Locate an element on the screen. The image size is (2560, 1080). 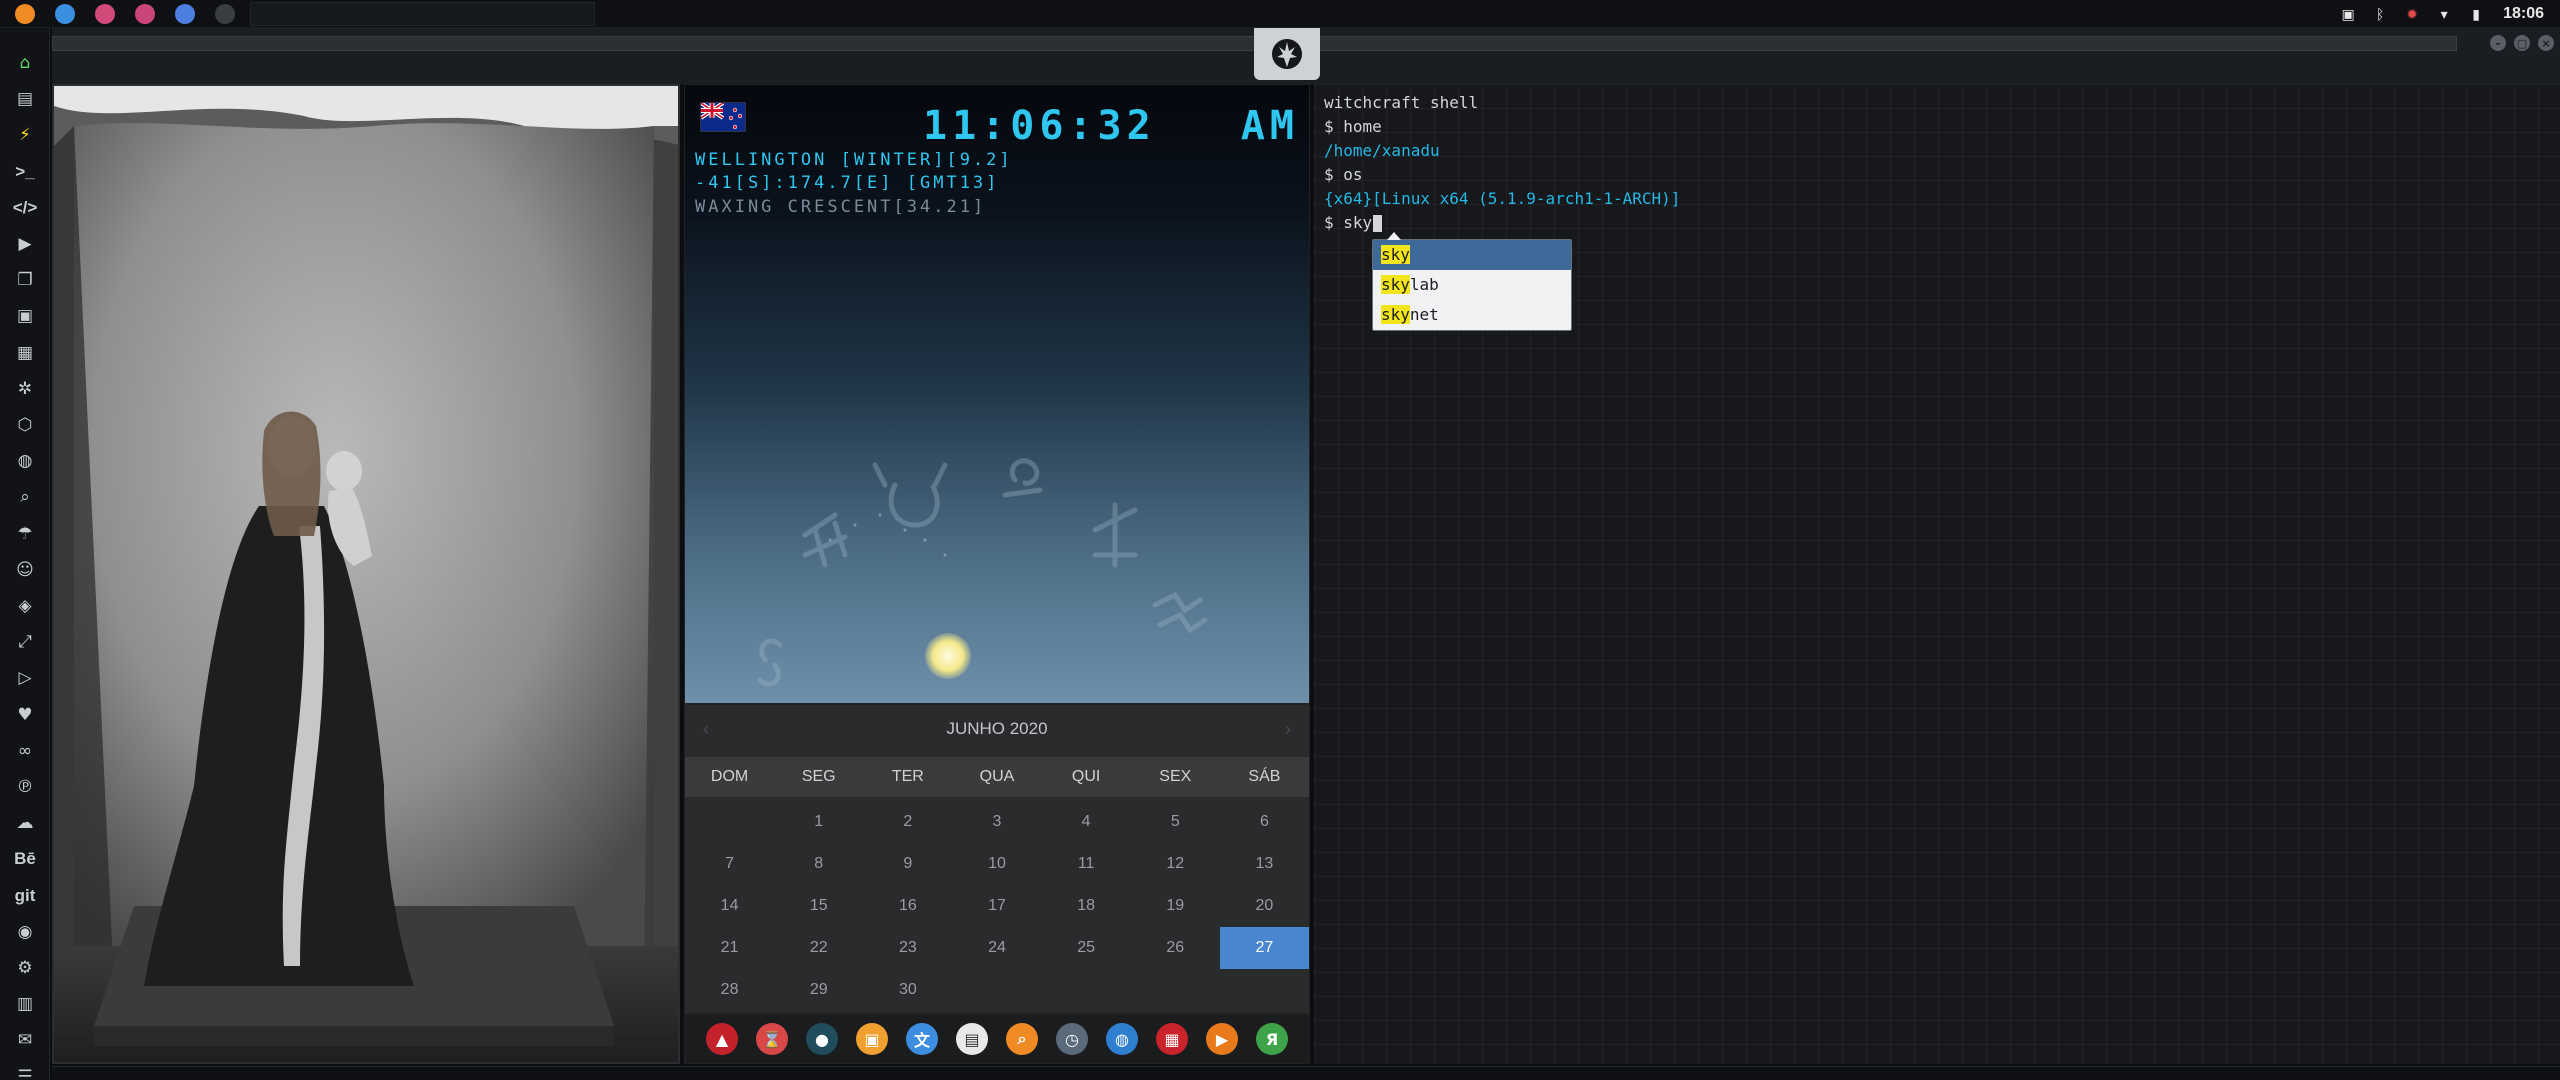
calendar-date-icon: ▦ is located at coordinates (1172, 1039).